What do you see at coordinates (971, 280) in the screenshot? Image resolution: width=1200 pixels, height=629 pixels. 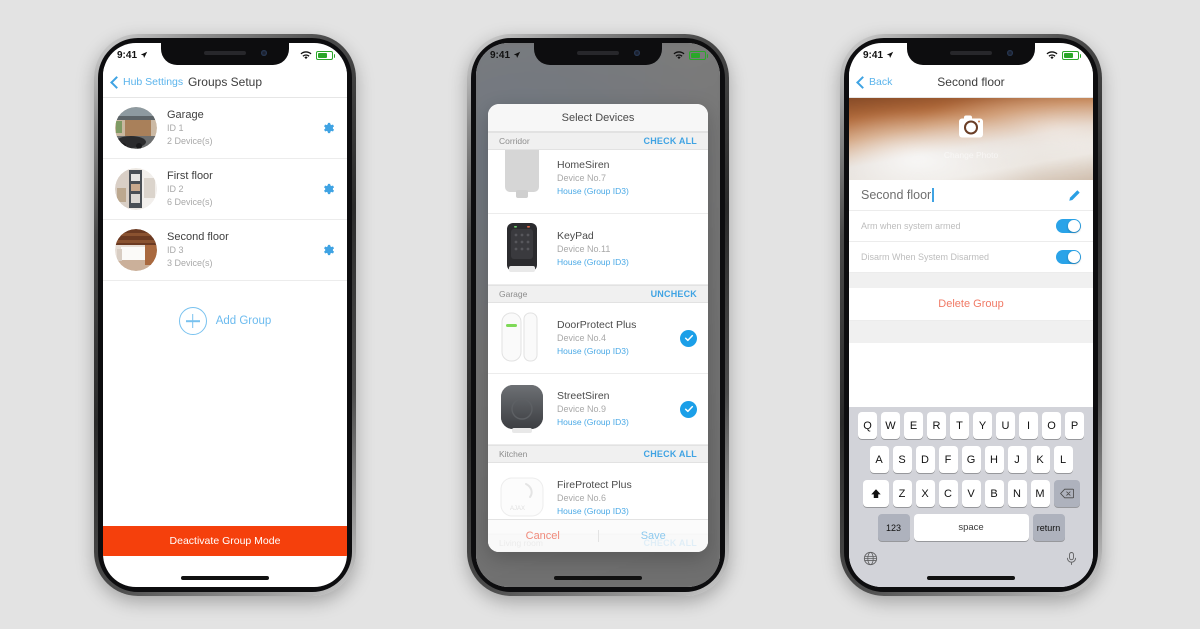 I see `section-gap` at bounding box center [971, 280].